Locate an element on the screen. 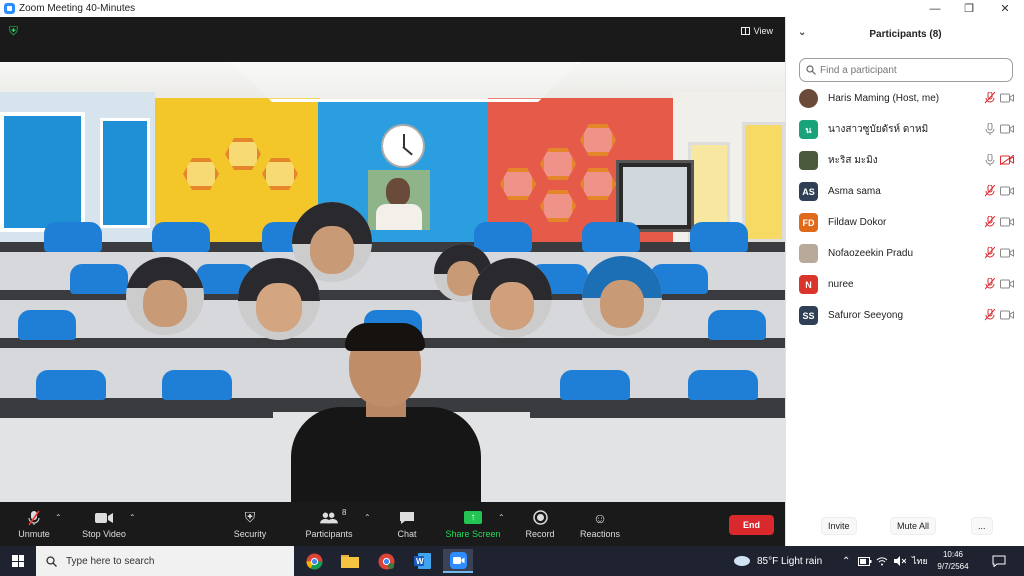 This screenshot has width=1024, height=576. wifi-icon is located at coordinates (882, 561).